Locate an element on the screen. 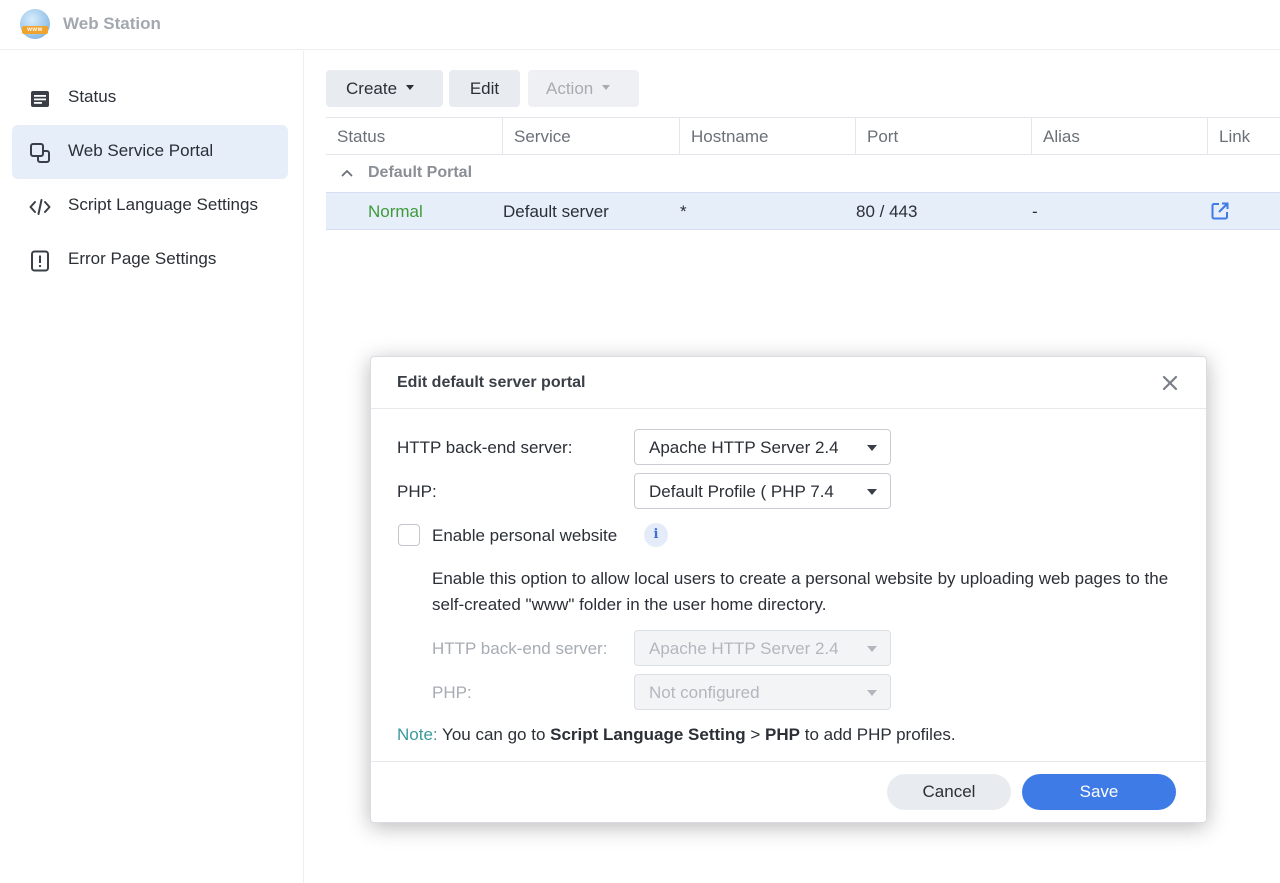 This screenshot has height=883, width=1280. info-icon: i is located at coordinates (656, 535).